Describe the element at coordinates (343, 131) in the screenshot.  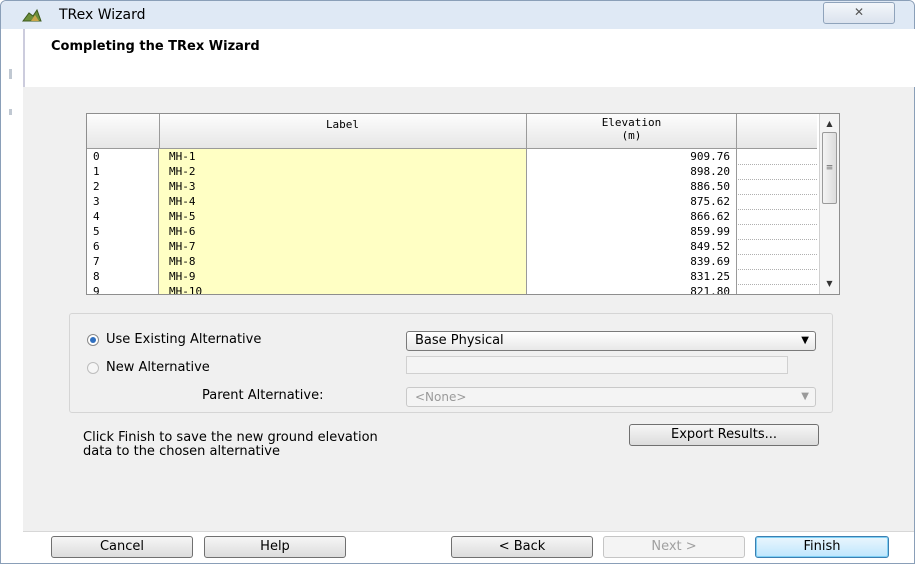
I see `column-header-label: Label` at that location.